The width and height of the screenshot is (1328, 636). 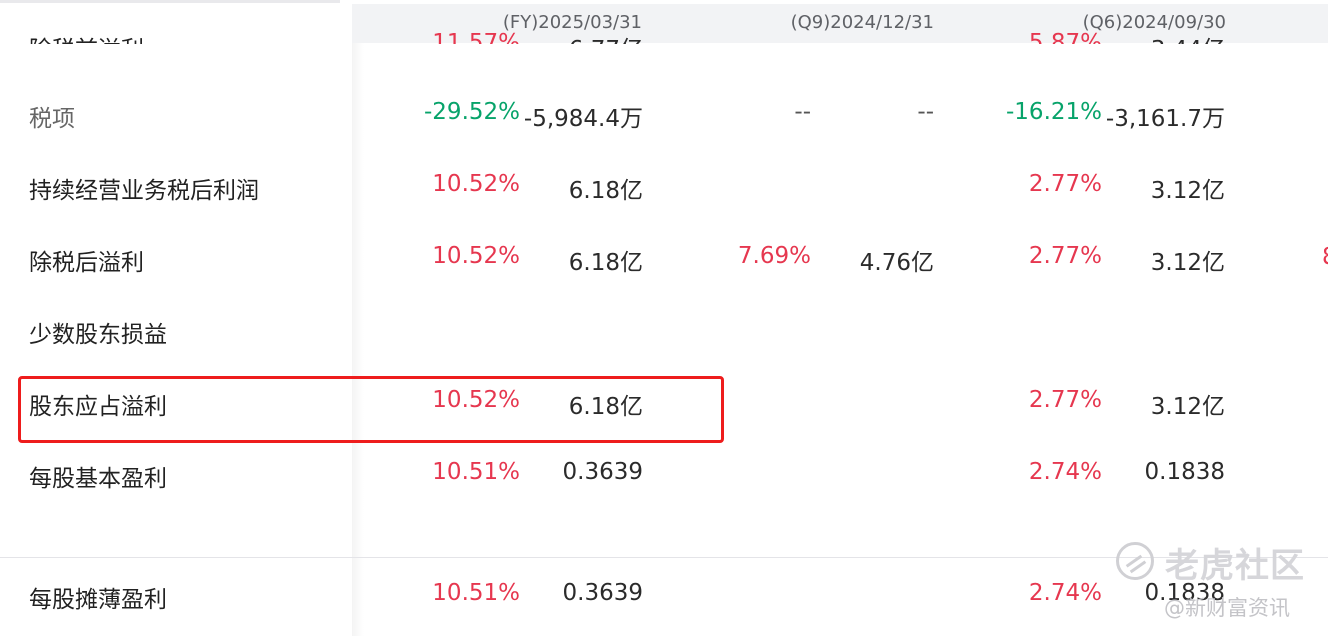 What do you see at coordinates (802, 112) in the screenshot?
I see `cell-pct: --` at bounding box center [802, 112].